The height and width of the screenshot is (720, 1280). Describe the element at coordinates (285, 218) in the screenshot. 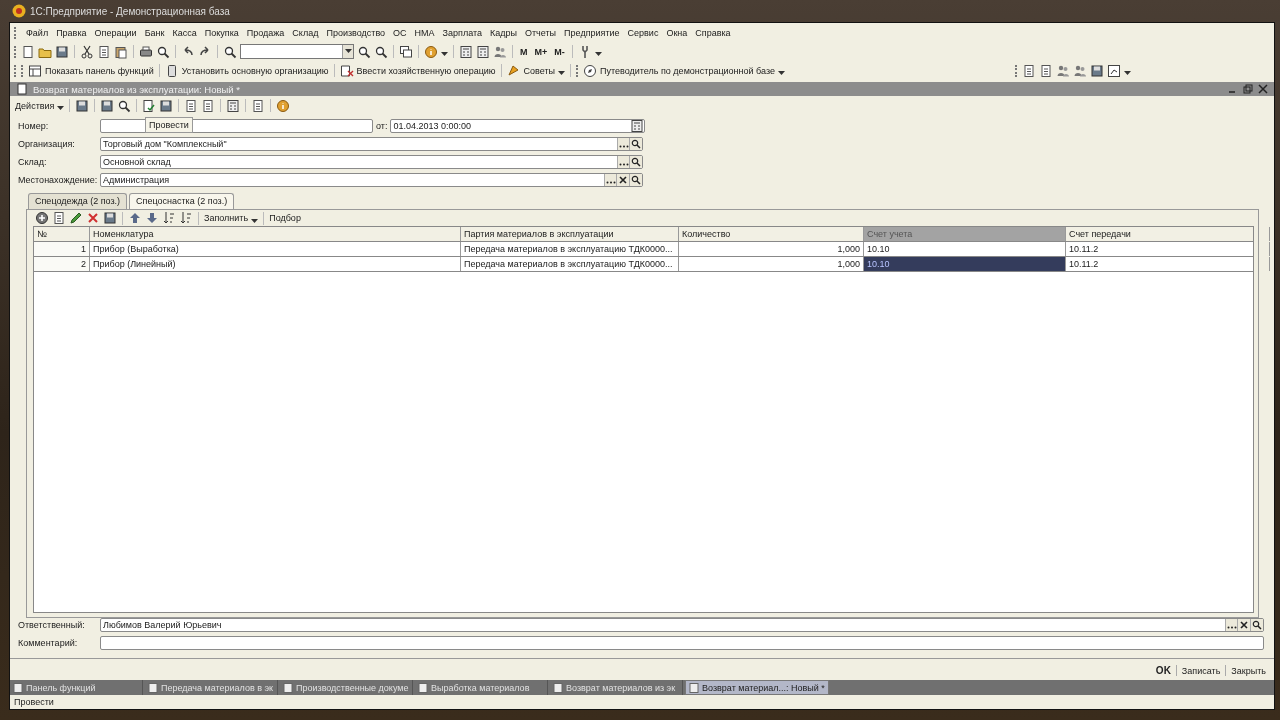

I see `selection-button: Подбор` at that location.